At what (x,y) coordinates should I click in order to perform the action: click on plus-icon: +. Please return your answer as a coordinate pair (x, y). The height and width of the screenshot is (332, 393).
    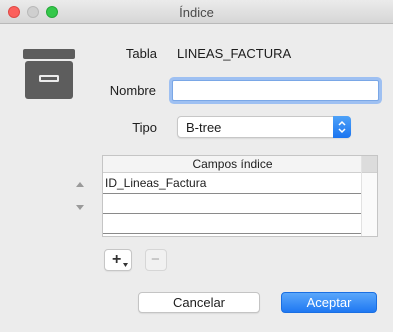
    Looking at the image, I should click on (117, 259).